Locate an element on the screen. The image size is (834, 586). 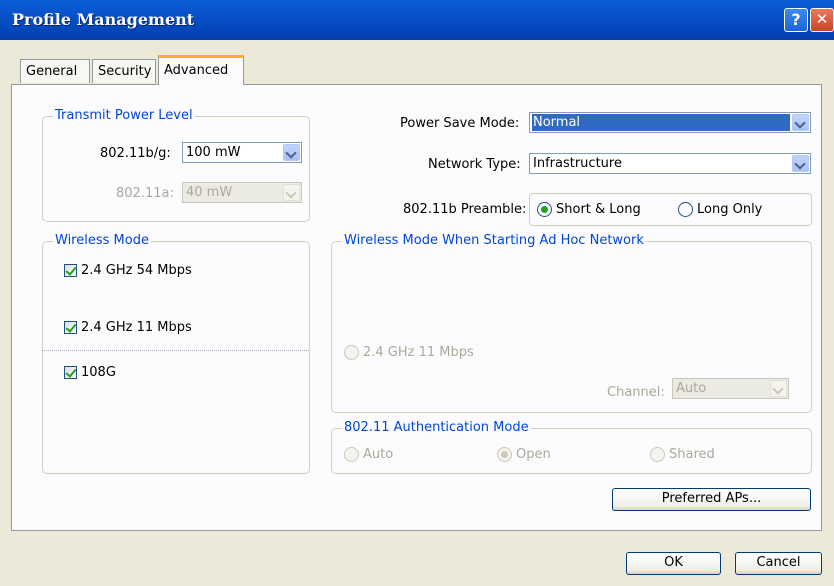
label-adhoc-11mbps: 2.4 GHz 11 Mbps is located at coordinates (418, 352).